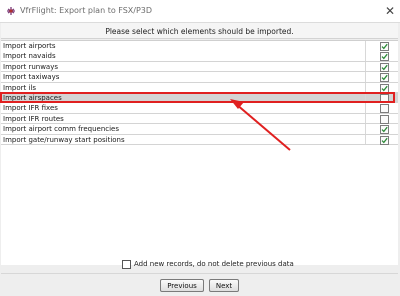 This screenshot has width=400, height=296. Describe the element at coordinates (199, 56) in the screenshot. I see `table-row: Import navaids` at that location.